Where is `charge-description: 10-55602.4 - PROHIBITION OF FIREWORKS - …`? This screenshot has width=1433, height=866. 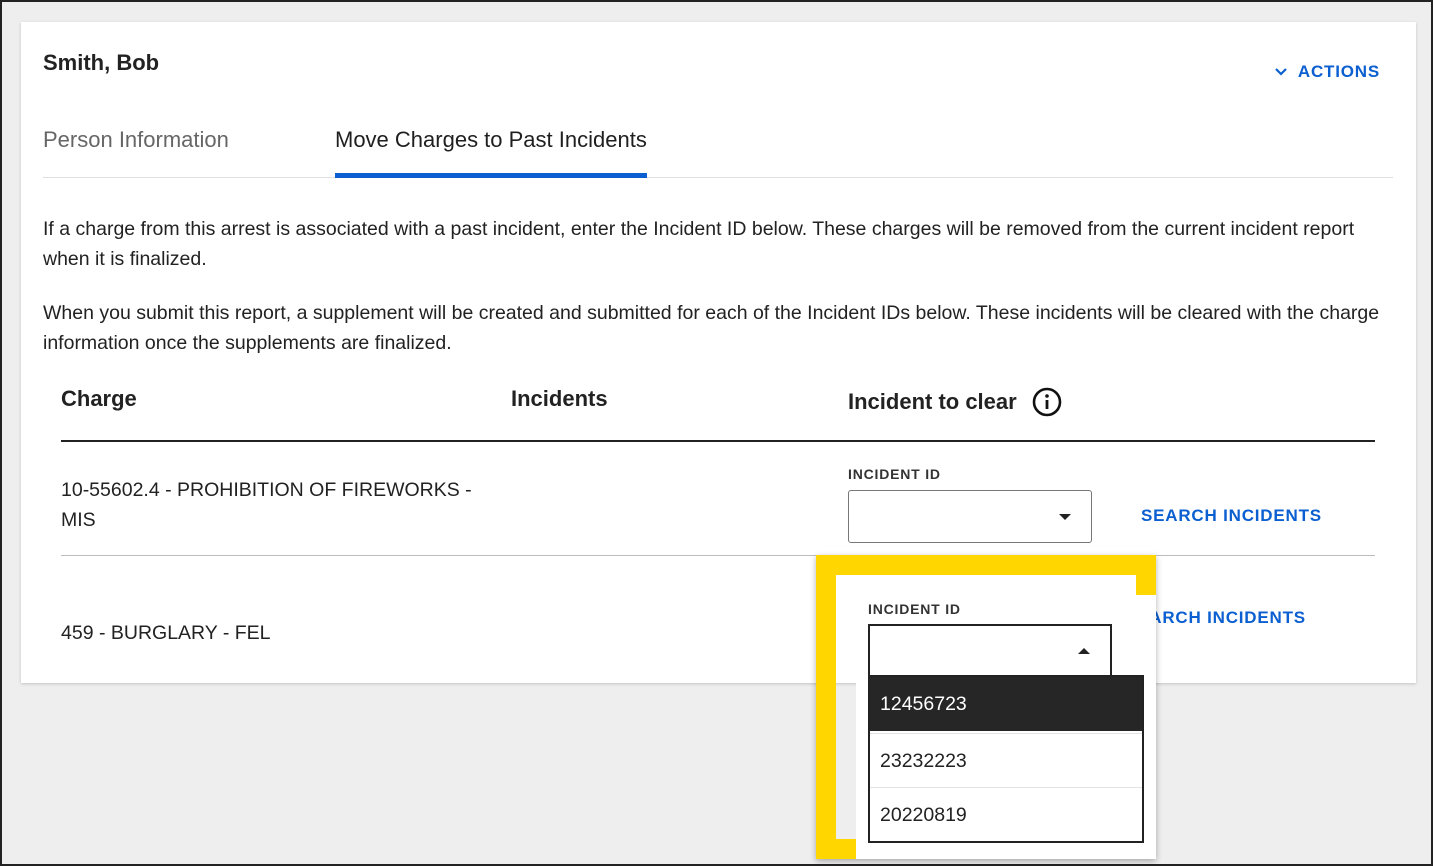 charge-description: 10-55602.4 - PROHIBITION OF FIREWORKS - … is located at coordinates (266, 505).